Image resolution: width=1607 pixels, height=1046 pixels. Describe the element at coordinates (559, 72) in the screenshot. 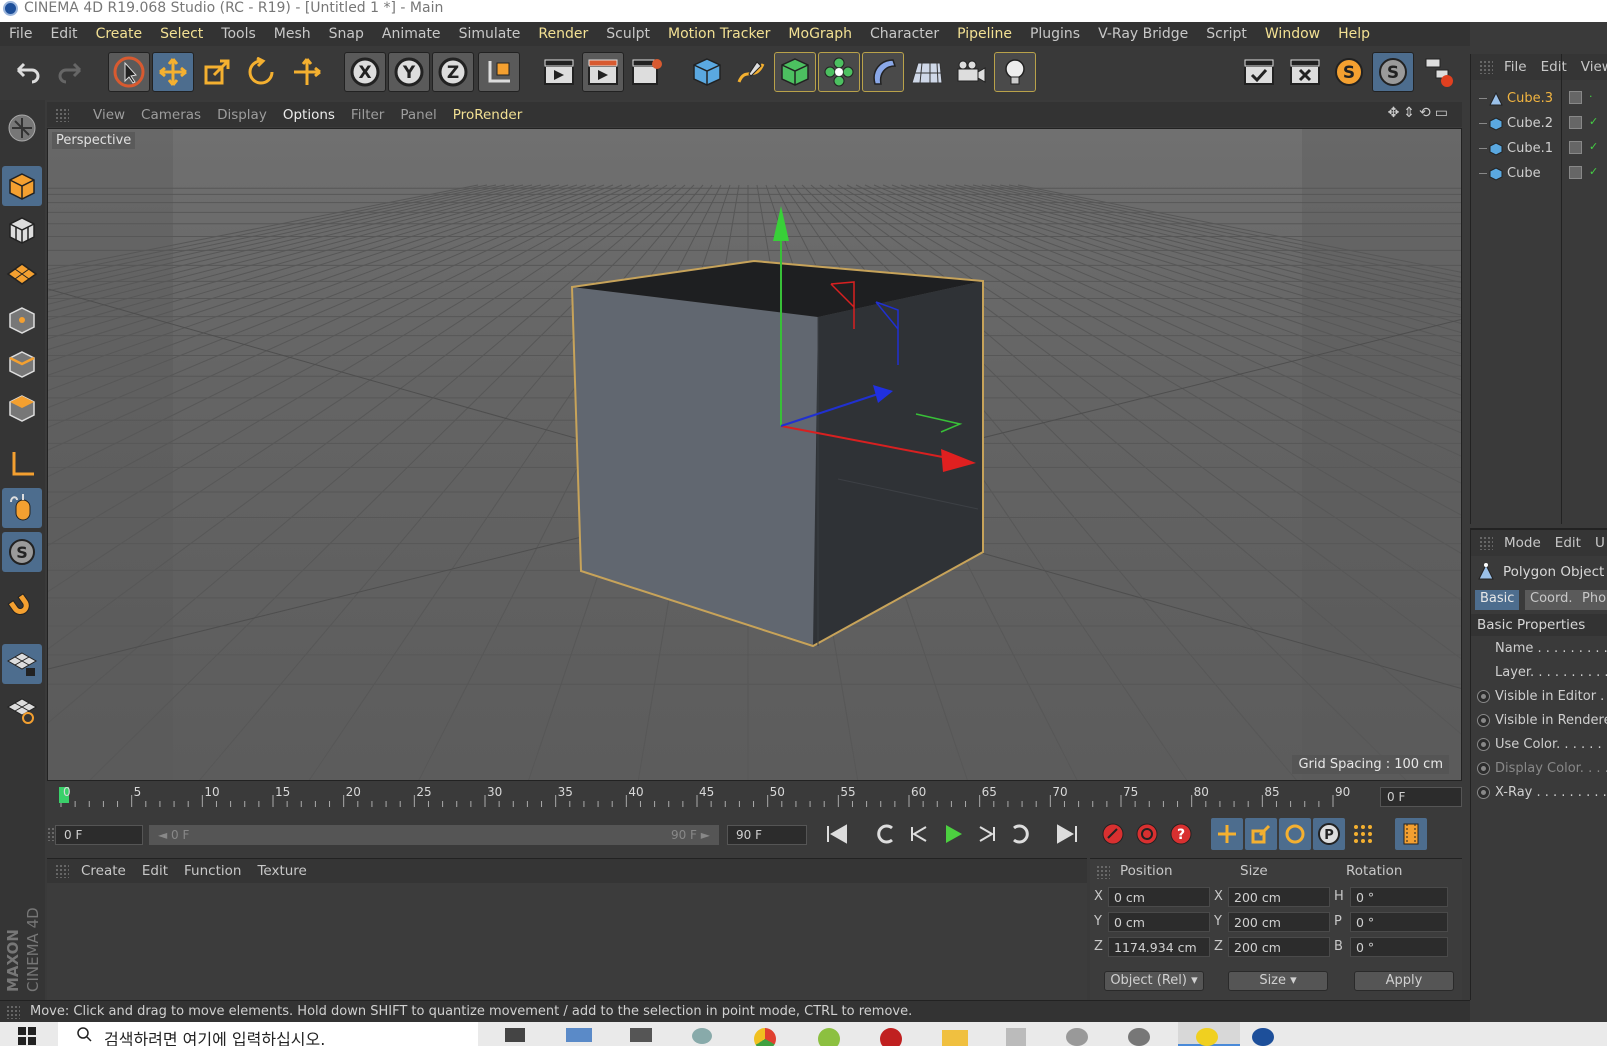

I see `render-view-button` at that location.